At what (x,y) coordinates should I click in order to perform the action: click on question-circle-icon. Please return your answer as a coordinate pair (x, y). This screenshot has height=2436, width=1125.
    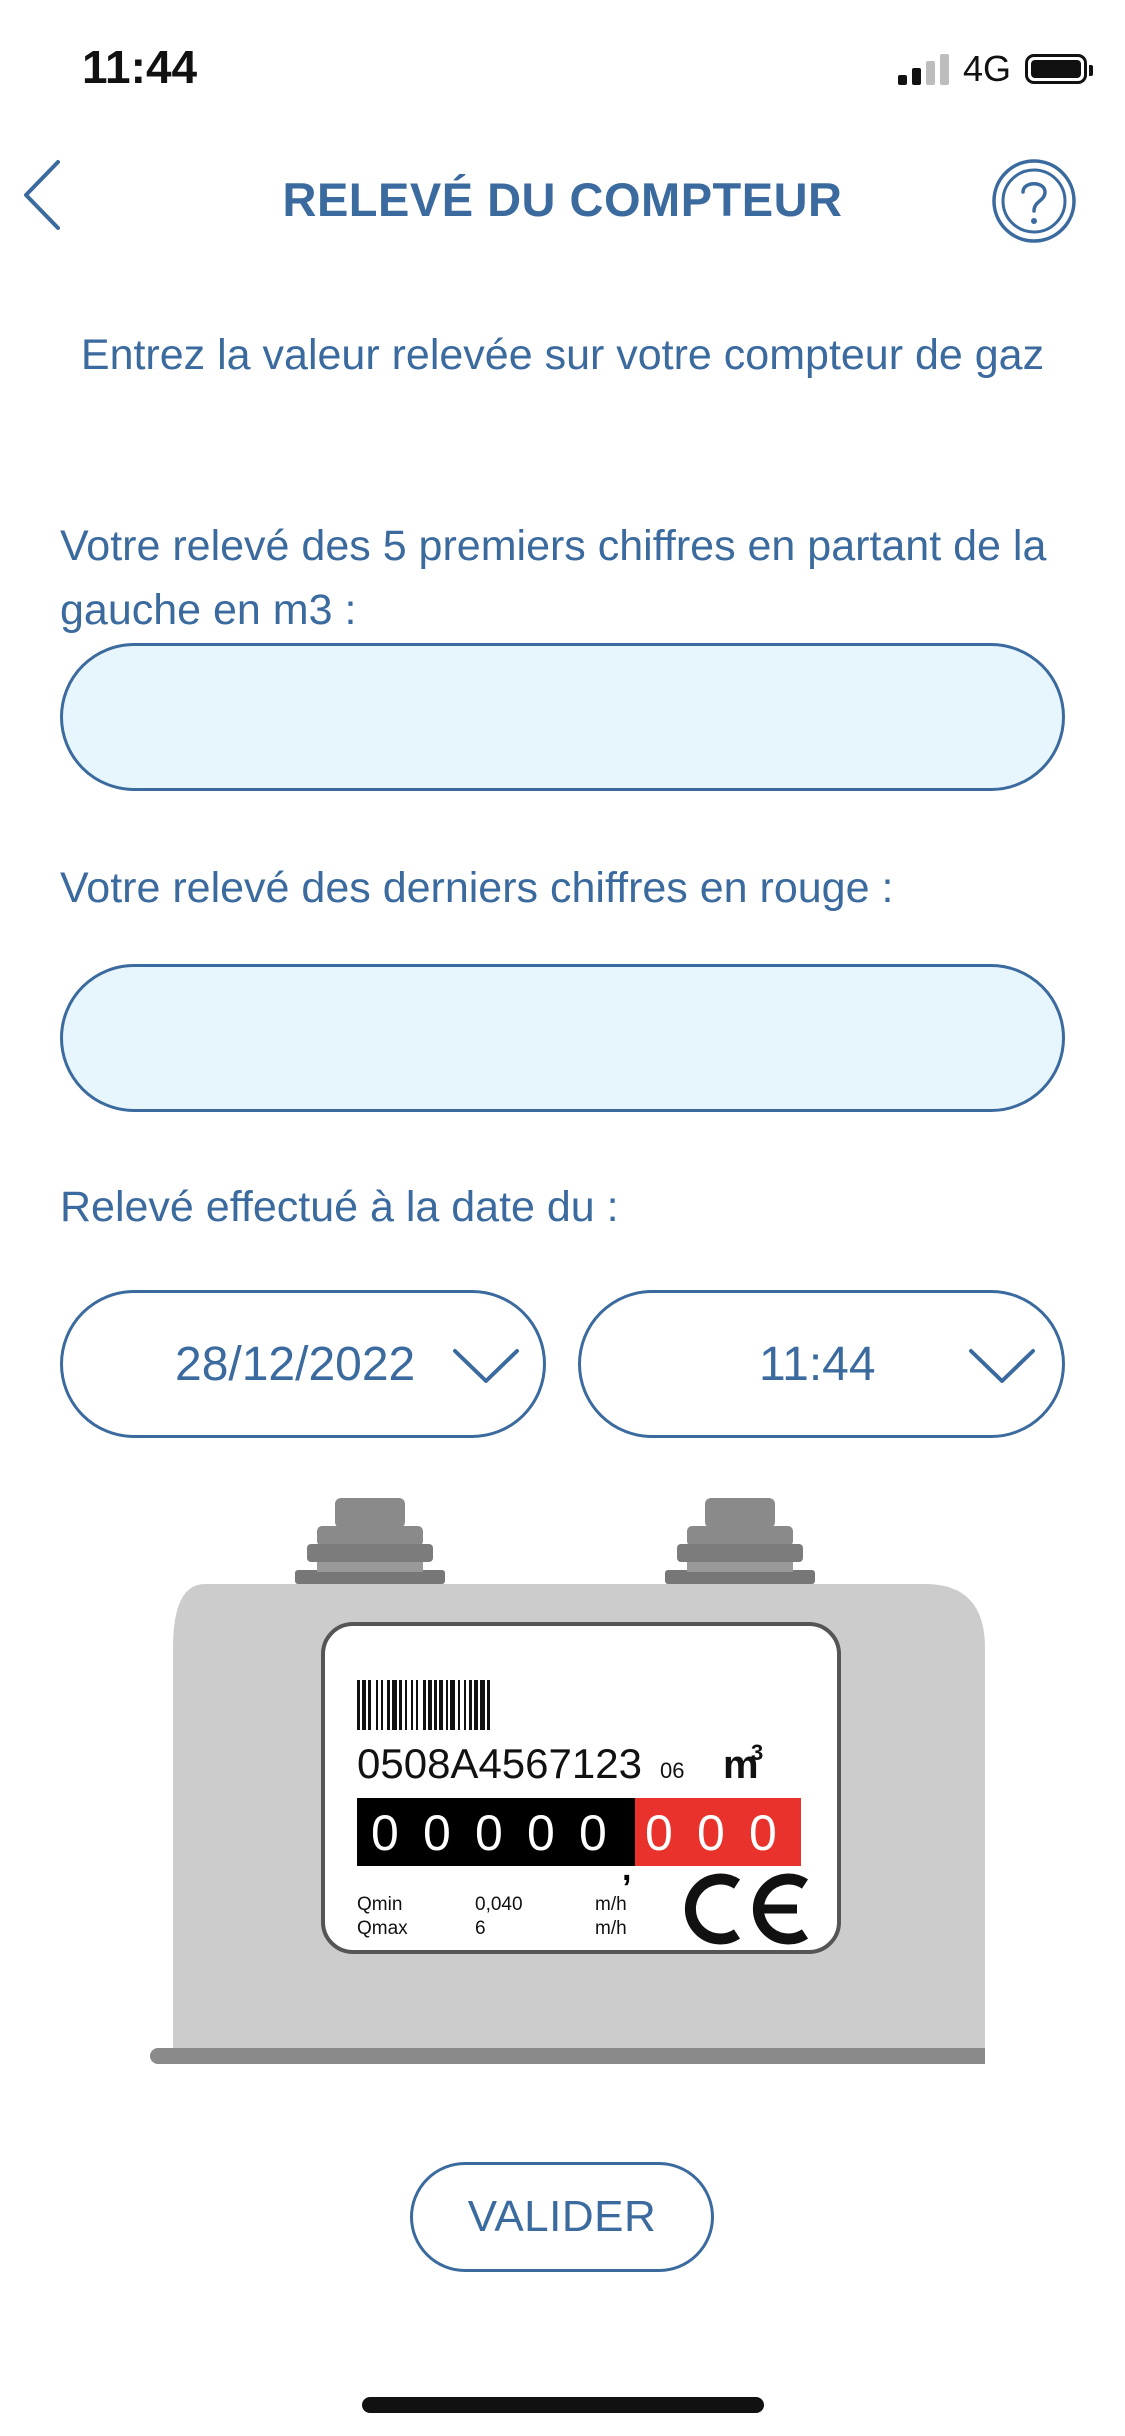
    Looking at the image, I should click on (1034, 201).